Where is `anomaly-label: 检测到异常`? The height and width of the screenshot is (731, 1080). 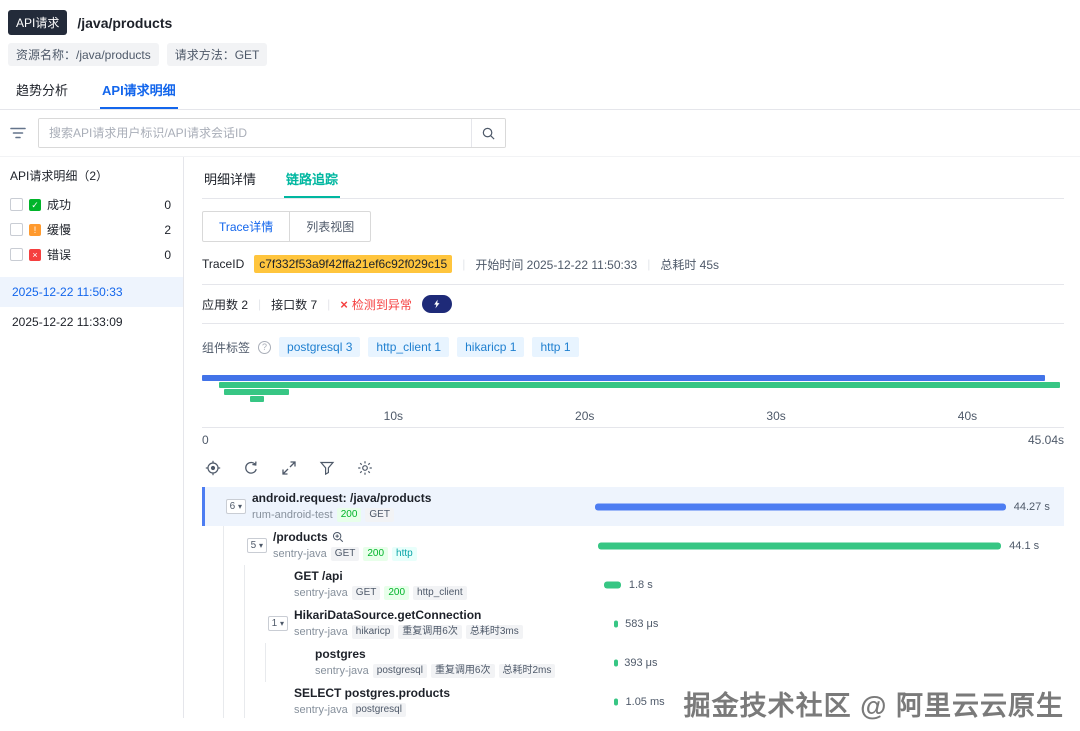
anomaly-label: 检测到异常 is located at coordinates (381, 304).